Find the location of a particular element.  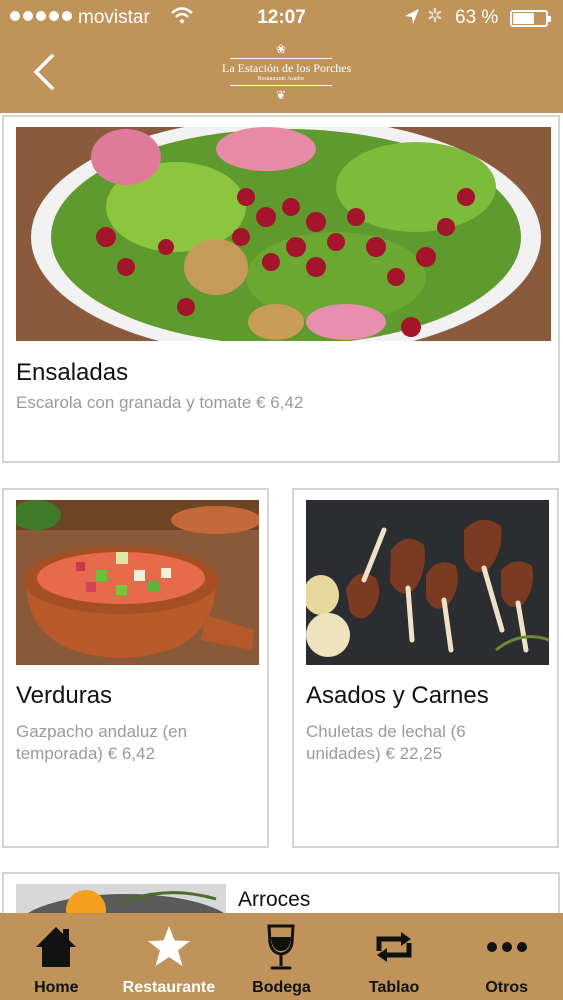

tab-restaurante: Restaurante is located at coordinates (169, 956).